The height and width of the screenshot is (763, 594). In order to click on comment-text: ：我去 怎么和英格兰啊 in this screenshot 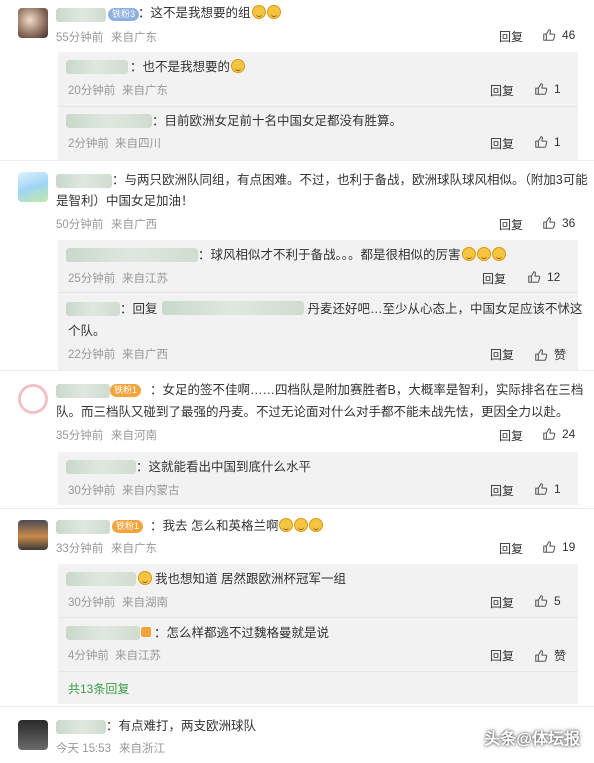, I will do `click(237, 526)`.